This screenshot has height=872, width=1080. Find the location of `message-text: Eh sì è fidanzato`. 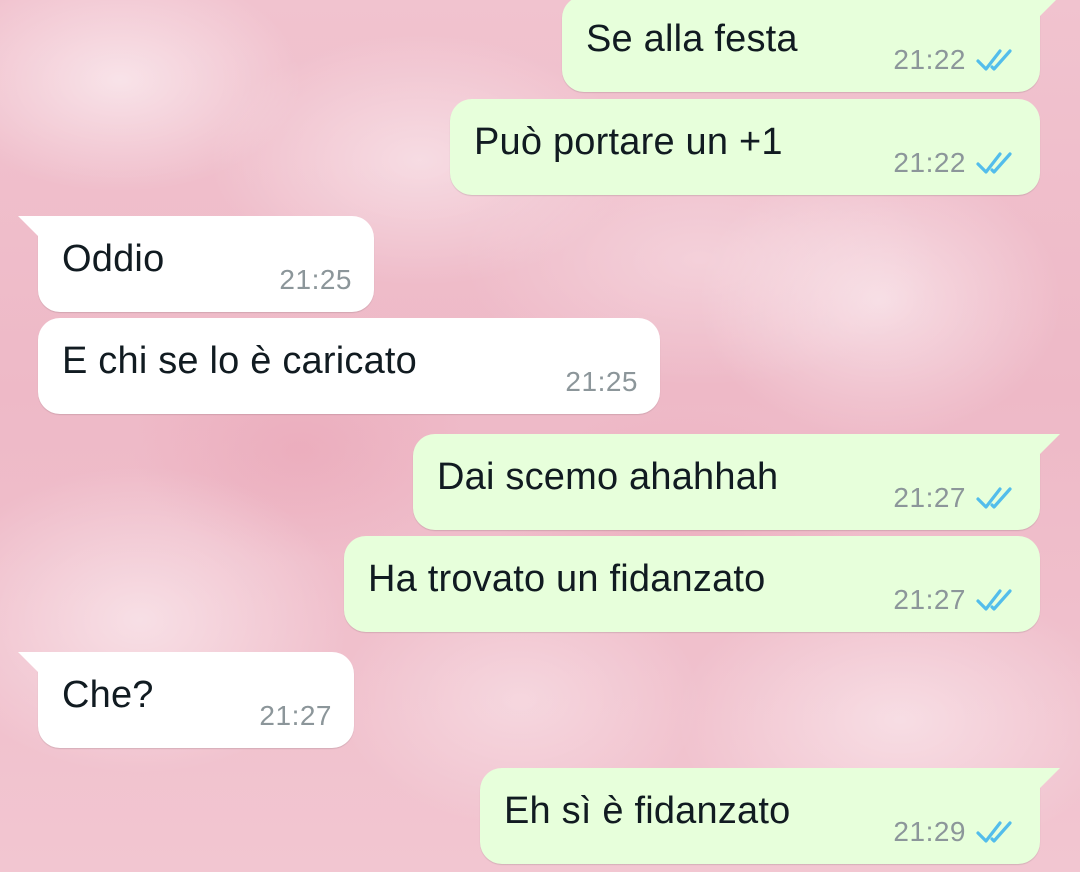

message-text: Eh sì è fidanzato is located at coordinates (647, 811).